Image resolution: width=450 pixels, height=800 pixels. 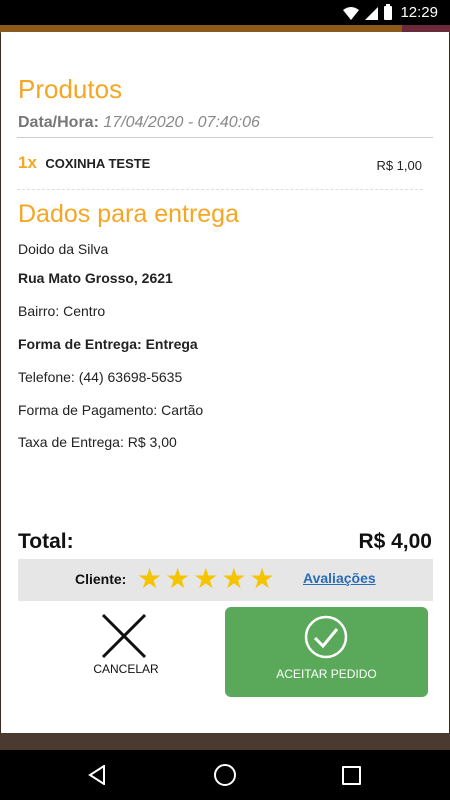 I want to click on products-heading: Produtos, so click(x=70, y=89).